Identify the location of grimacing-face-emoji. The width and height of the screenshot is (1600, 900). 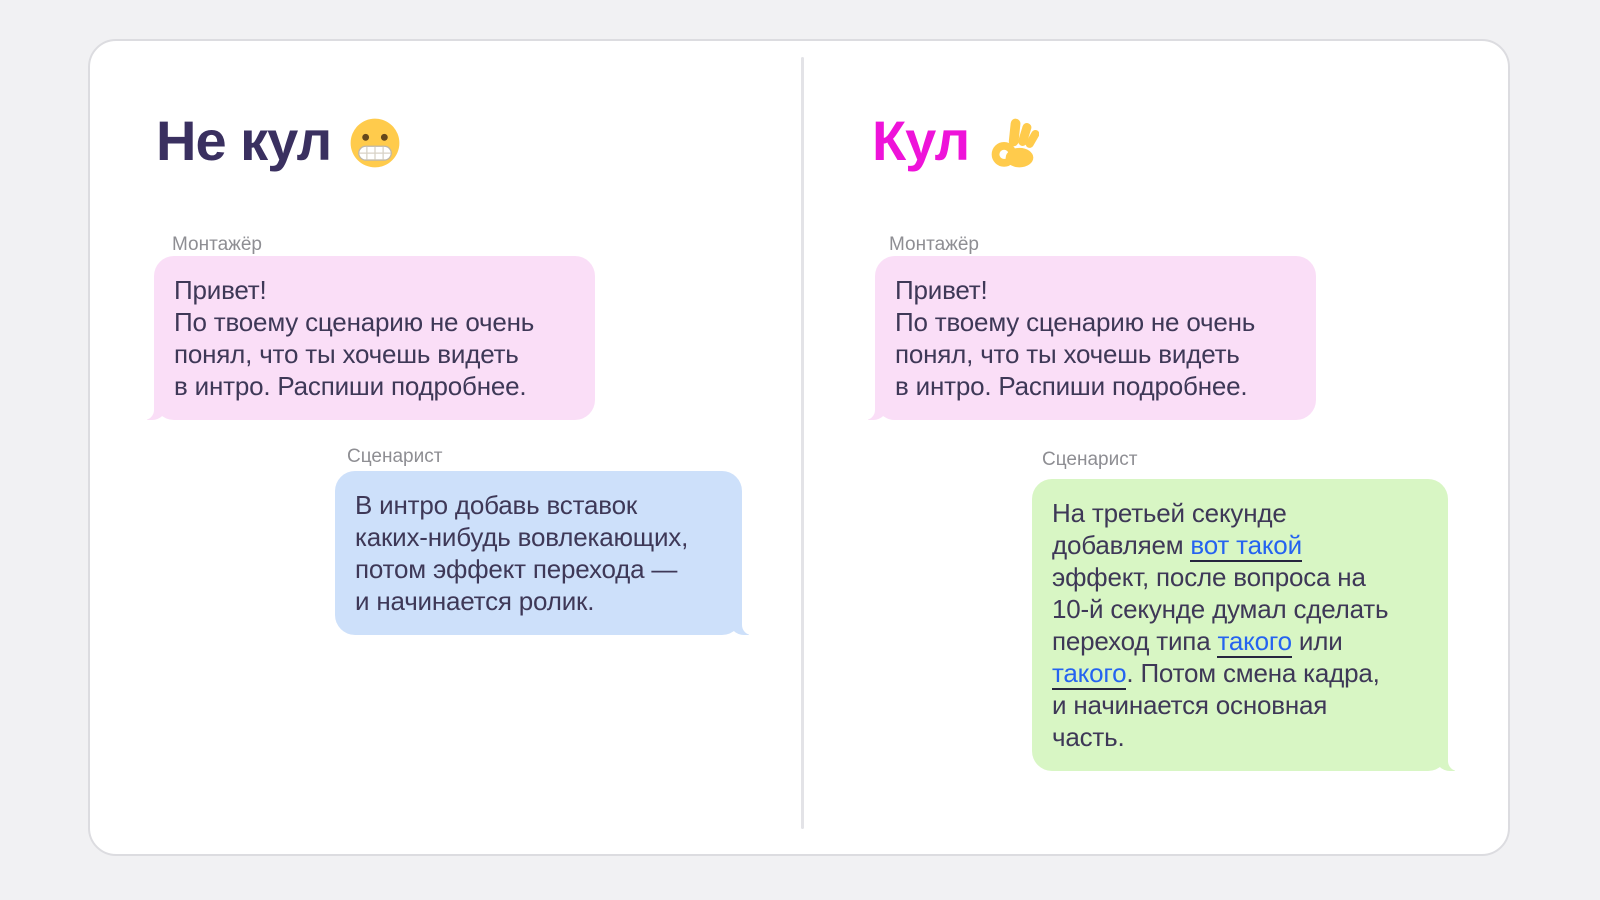
(375, 143).